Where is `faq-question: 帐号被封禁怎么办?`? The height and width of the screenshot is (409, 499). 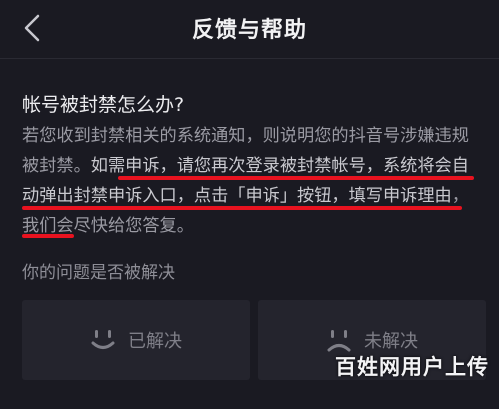
faq-question: 帐号被封禁怎么办? is located at coordinates (103, 105).